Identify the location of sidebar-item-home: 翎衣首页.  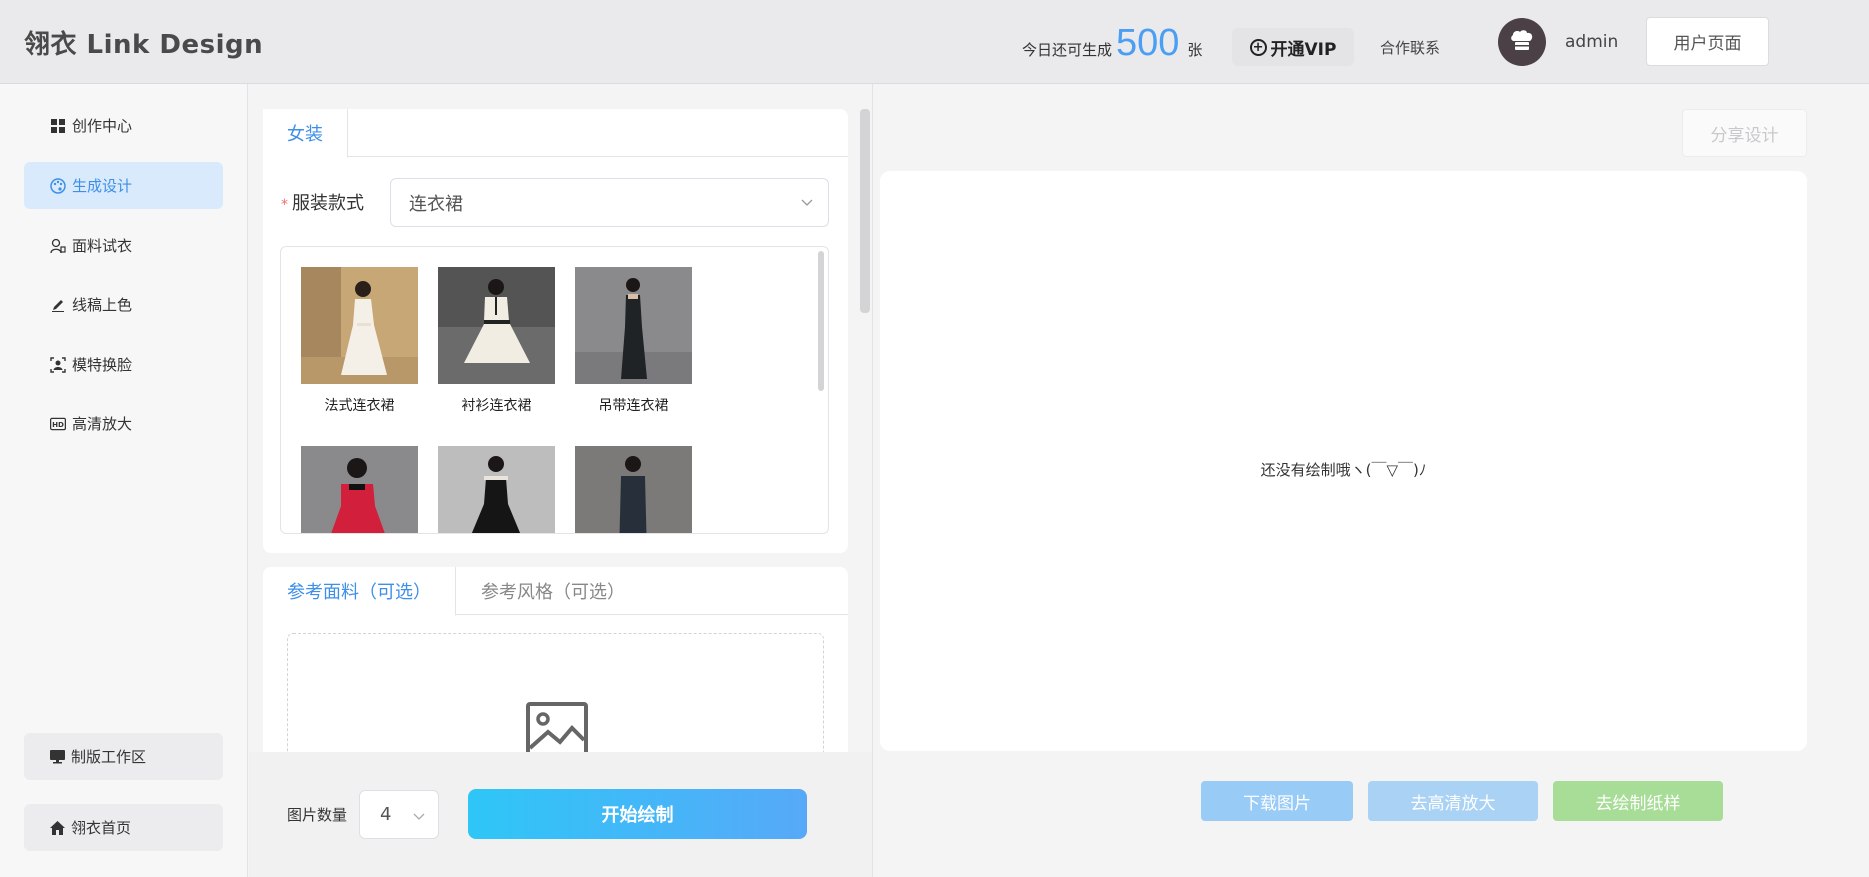
(123, 827).